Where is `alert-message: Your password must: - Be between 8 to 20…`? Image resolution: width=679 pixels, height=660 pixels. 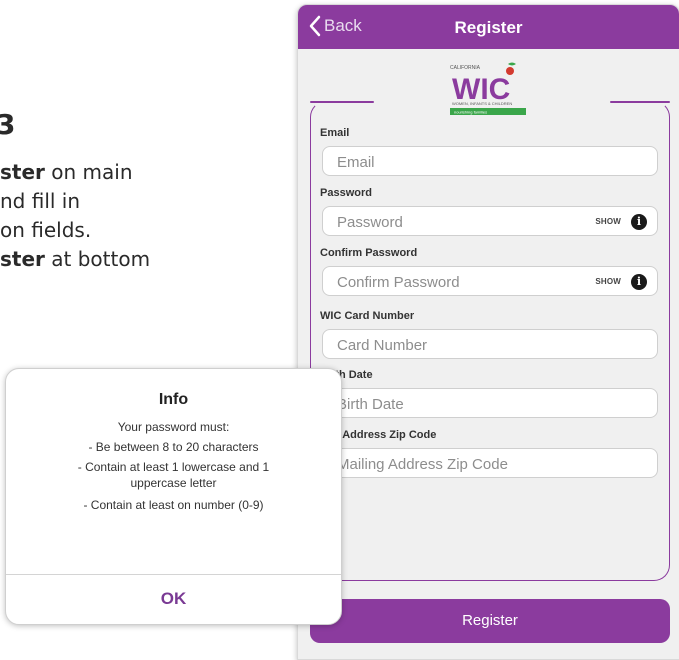 alert-message: Your password must: - Be between 8 to 20… is located at coordinates (173, 466).